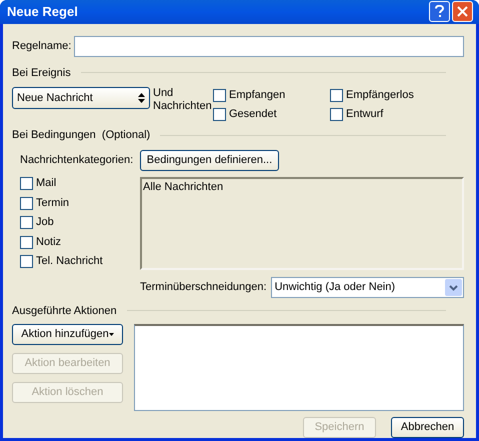  What do you see at coordinates (64, 311) in the screenshot?
I see `section-heading: Ausgeführte Aktionen` at bounding box center [64, 311].